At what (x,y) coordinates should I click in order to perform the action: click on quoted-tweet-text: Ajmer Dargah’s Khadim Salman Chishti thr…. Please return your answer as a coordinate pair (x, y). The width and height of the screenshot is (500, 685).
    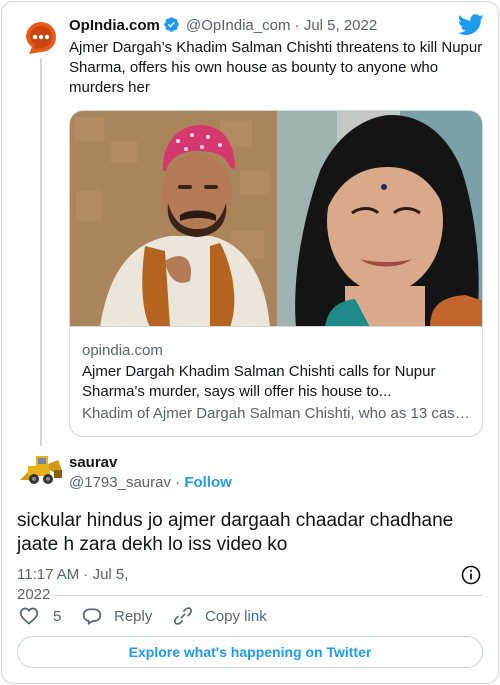
    Looking at the image, I should click on (276, 67).